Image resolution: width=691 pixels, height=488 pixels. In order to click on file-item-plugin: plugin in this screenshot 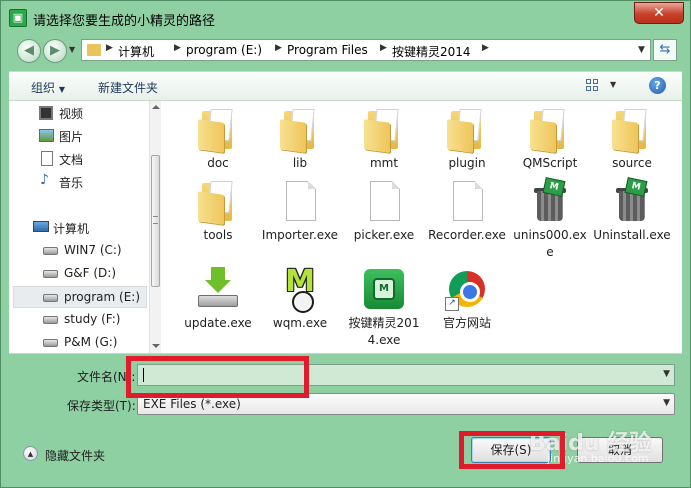, I will do `click(467, 136)`.